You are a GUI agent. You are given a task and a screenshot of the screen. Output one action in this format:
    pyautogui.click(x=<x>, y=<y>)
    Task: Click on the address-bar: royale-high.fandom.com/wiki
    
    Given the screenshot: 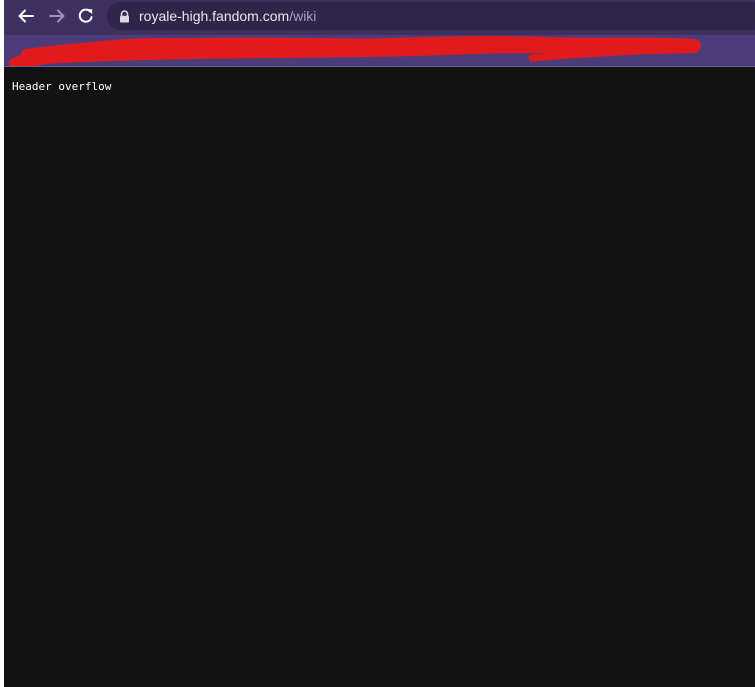 What is the action you would take?
    pyautogui.click(x=431, y=16)
    